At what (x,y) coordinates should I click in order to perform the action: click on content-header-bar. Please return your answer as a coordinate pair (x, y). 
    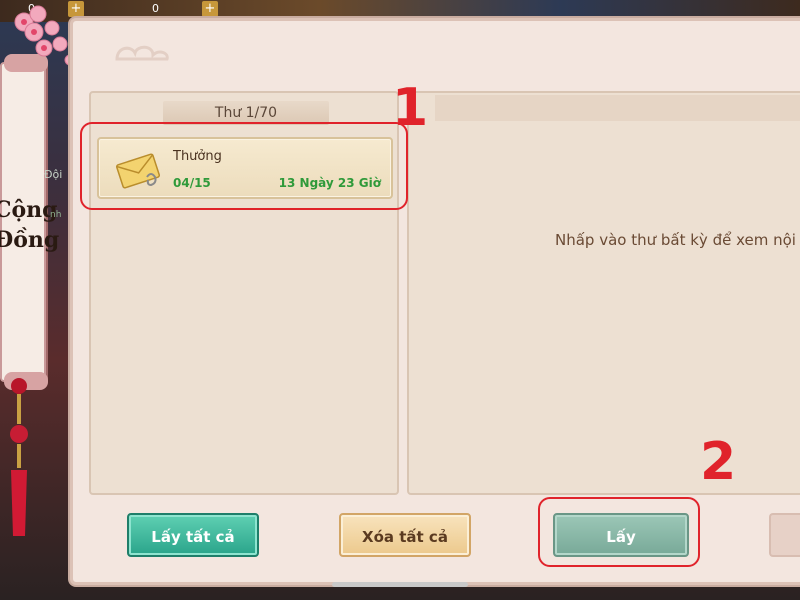
    Looking at the image, I should click on (617, 108).